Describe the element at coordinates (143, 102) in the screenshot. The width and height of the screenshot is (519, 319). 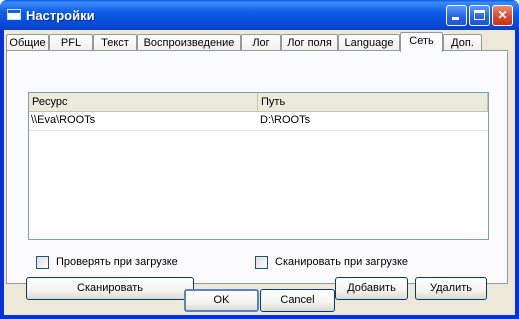
I see `column-header-resource: Ресурс` at that location.